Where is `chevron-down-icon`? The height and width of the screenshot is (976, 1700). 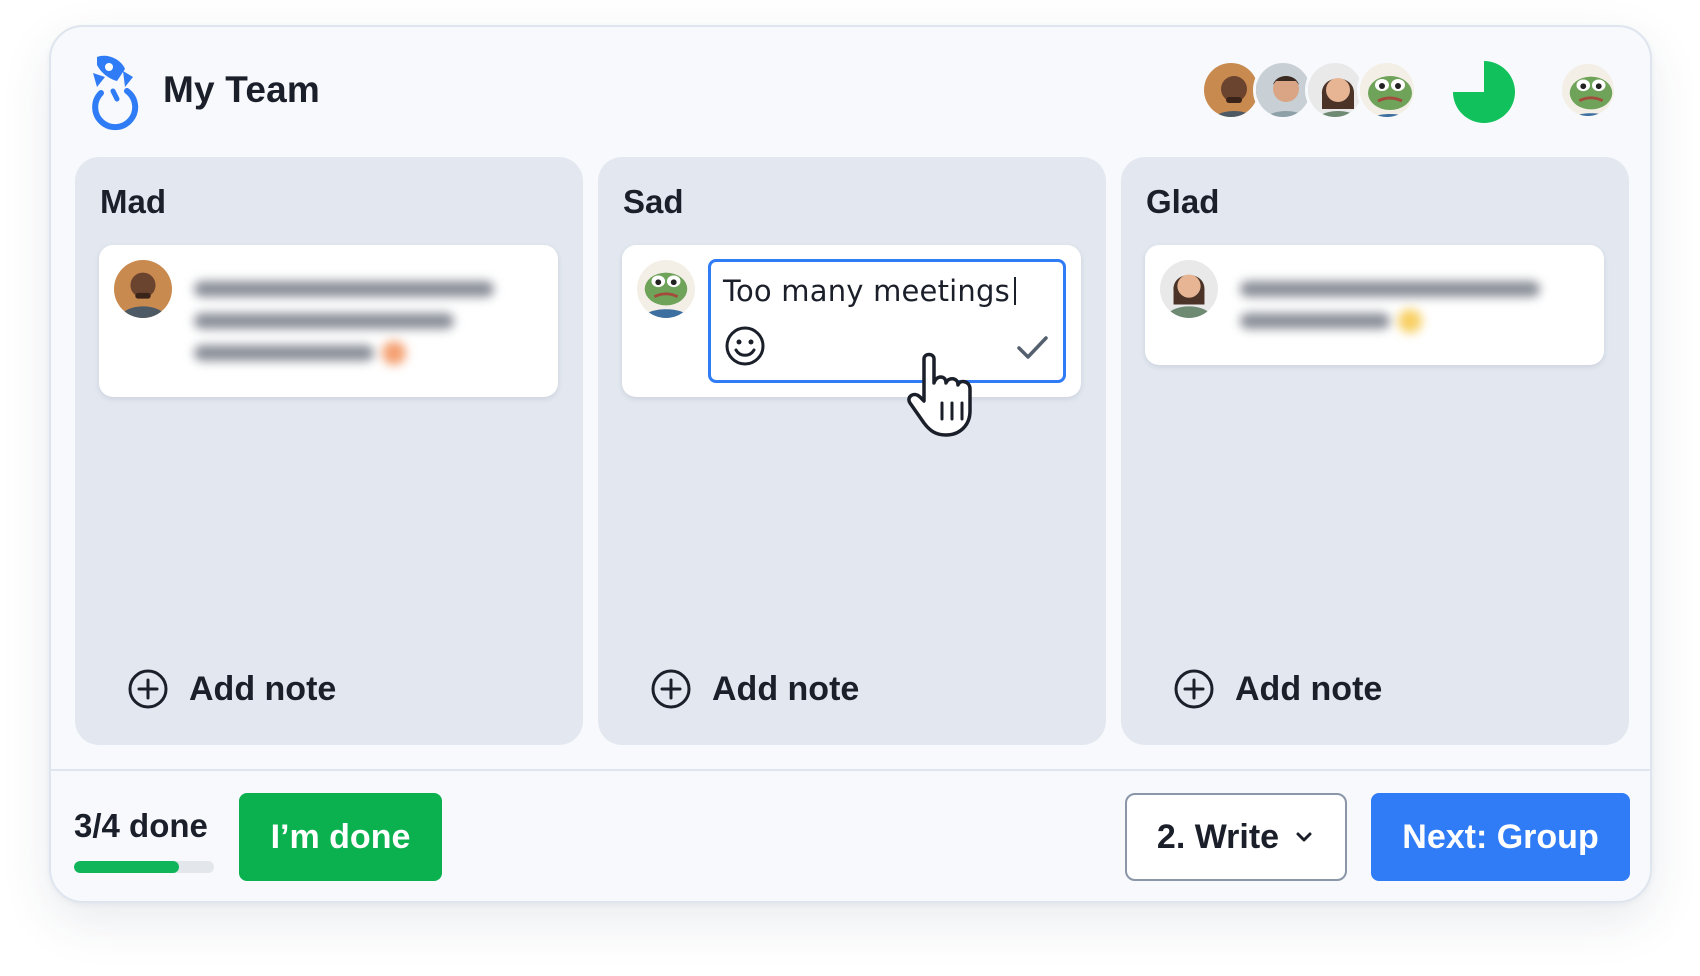 chevron-down-icon is located at coordinates (1304, 837).